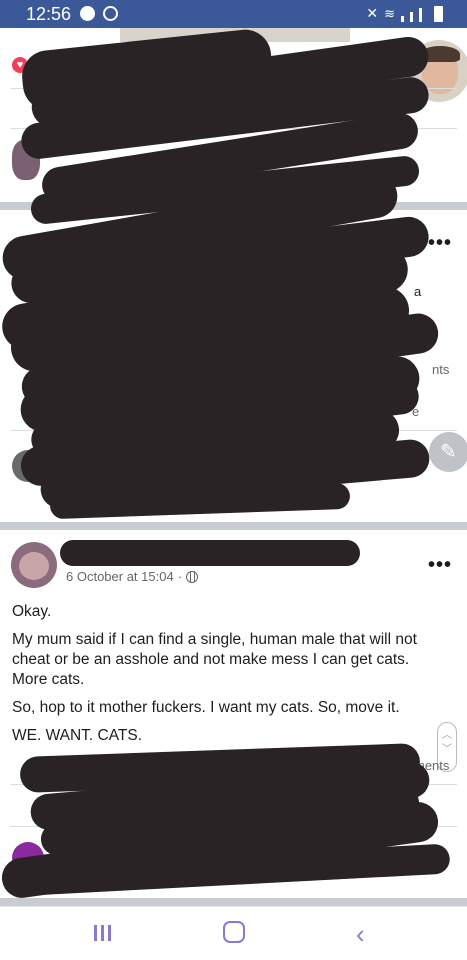 The image size is (467, 960). What do you see at coordinates (233, 14) in the screenshot?
I see `status-bar: 12:56 ✕ ≋` at bounding box center [233, 14].